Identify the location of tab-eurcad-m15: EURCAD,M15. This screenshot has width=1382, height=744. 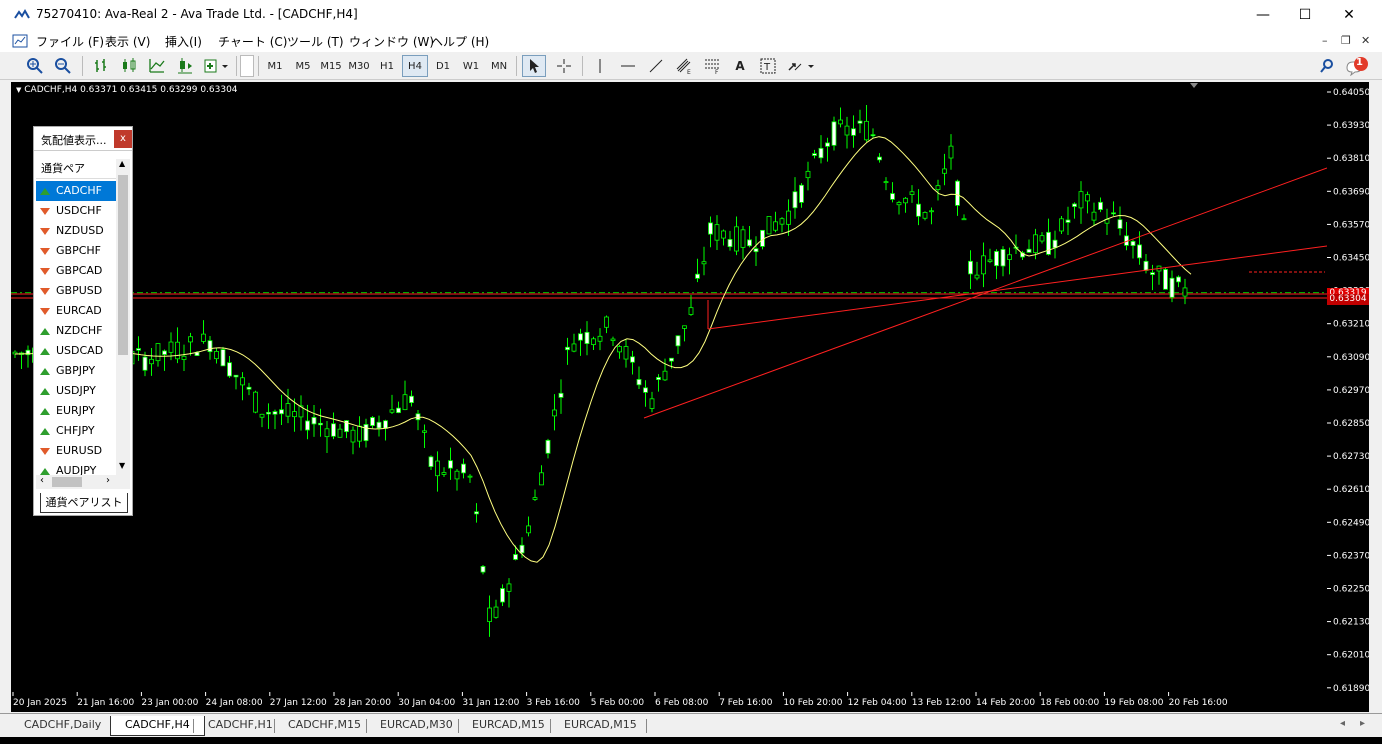
(508, 726).